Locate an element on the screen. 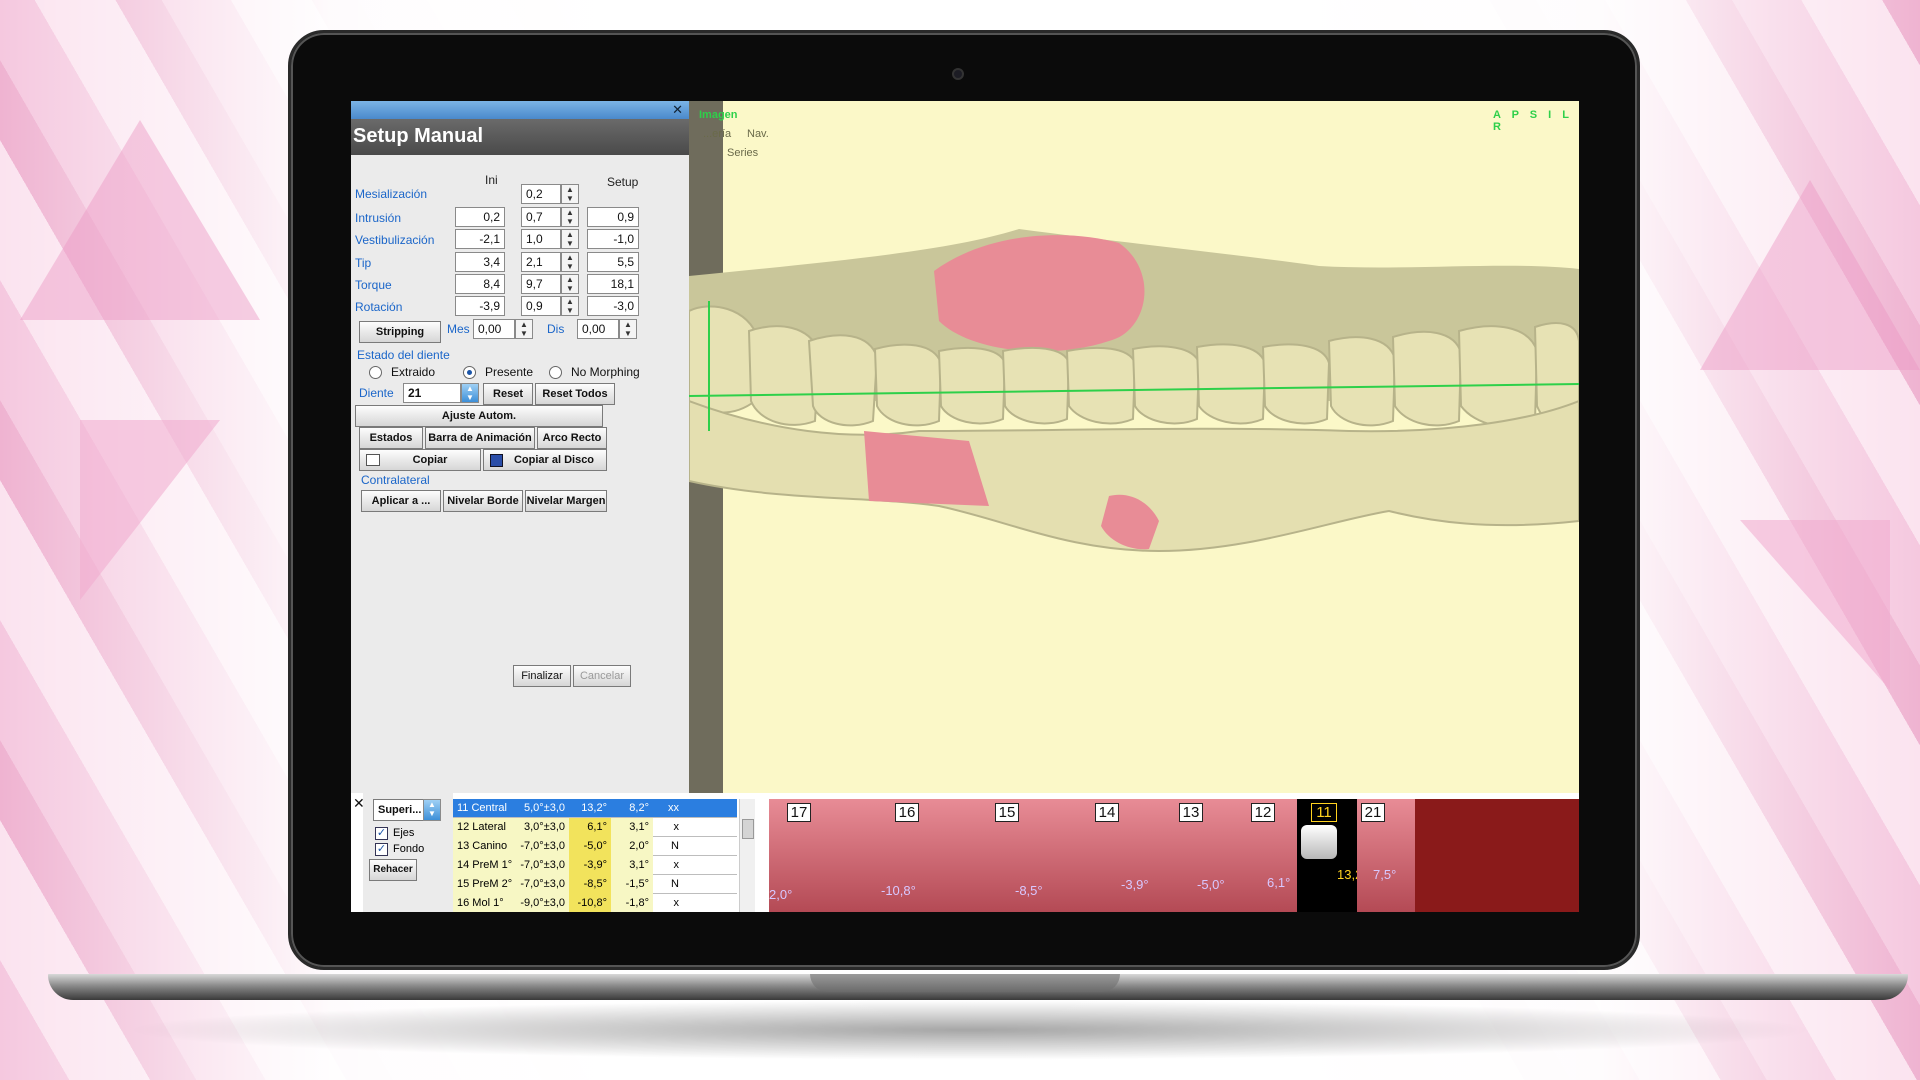 This screenshot has width=1920, height=1080. table-cell: 14 PreM 1° is located at coordinates (483, 865).